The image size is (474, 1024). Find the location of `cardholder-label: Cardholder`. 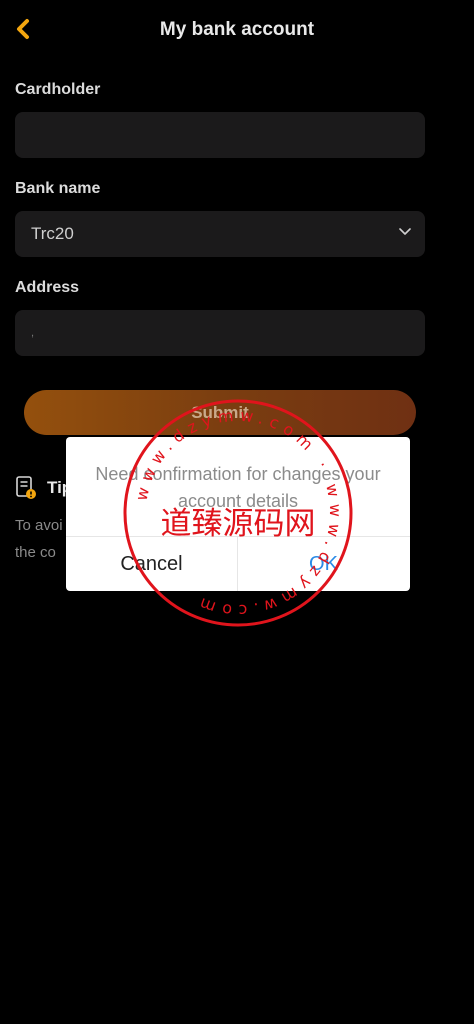

cardholder-label: Cardholder is located at coordinates (58, 89).